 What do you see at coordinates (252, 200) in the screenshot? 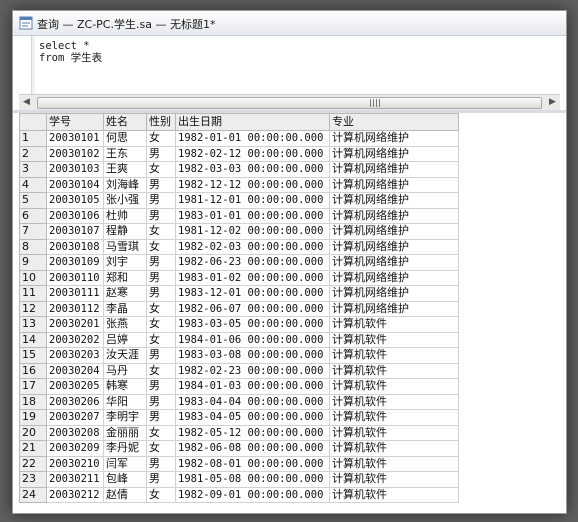
I see `cell-birthdate: 1981-12-01 00:00:00.000` at bounding box center [252, 200].